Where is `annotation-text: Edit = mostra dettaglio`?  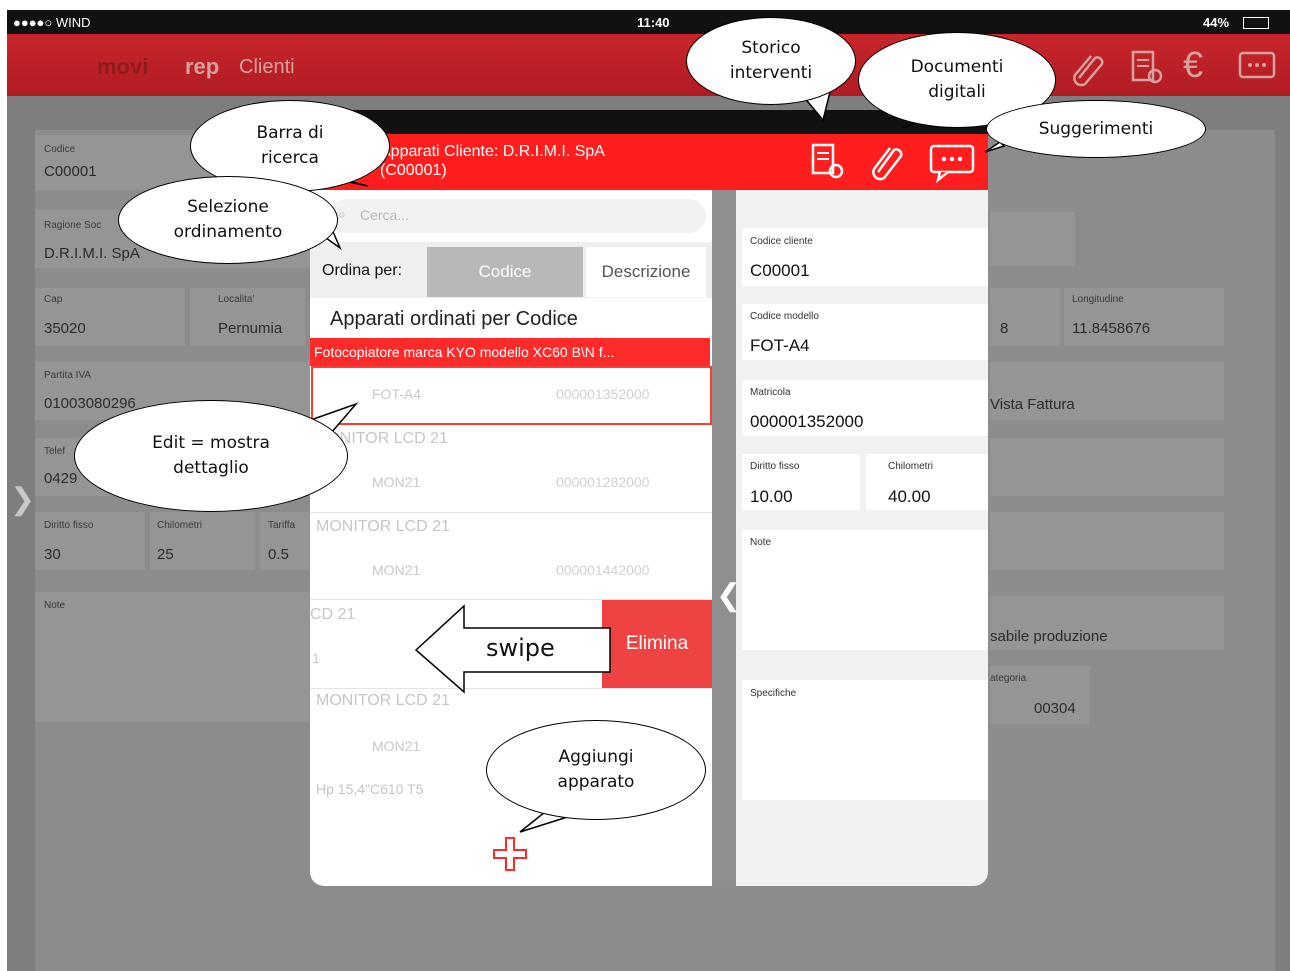
annotation-text: Edit = mostra dettaglio is located at coordinates (211, 455).